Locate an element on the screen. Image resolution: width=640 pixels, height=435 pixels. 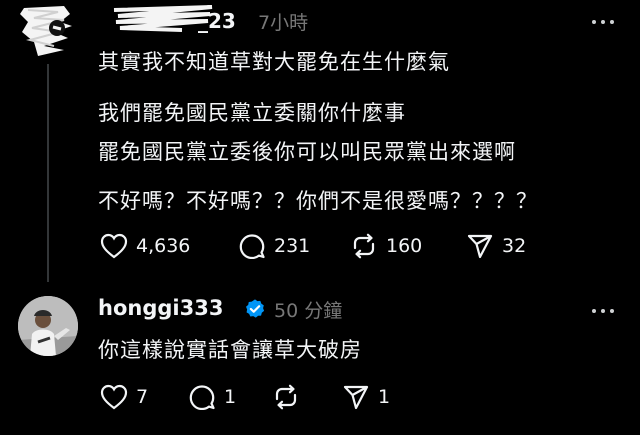
comment-count: 231 is located at coordinates (292, 246).